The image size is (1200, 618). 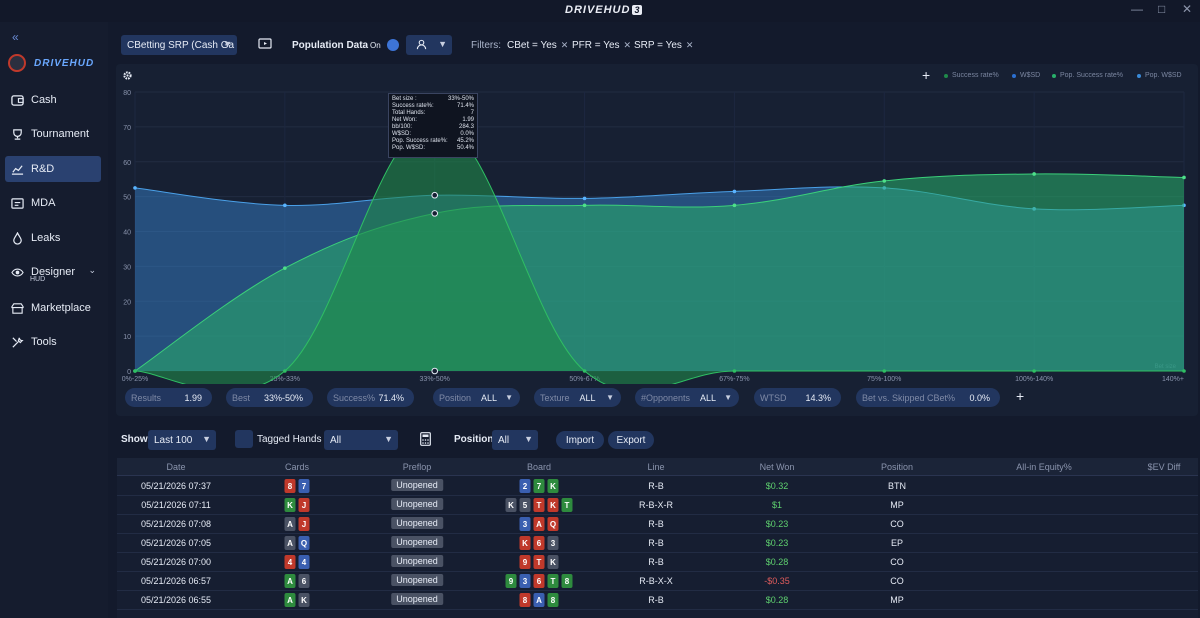 I want to click on hole-cards: KJ, so click(x=297, y=505).